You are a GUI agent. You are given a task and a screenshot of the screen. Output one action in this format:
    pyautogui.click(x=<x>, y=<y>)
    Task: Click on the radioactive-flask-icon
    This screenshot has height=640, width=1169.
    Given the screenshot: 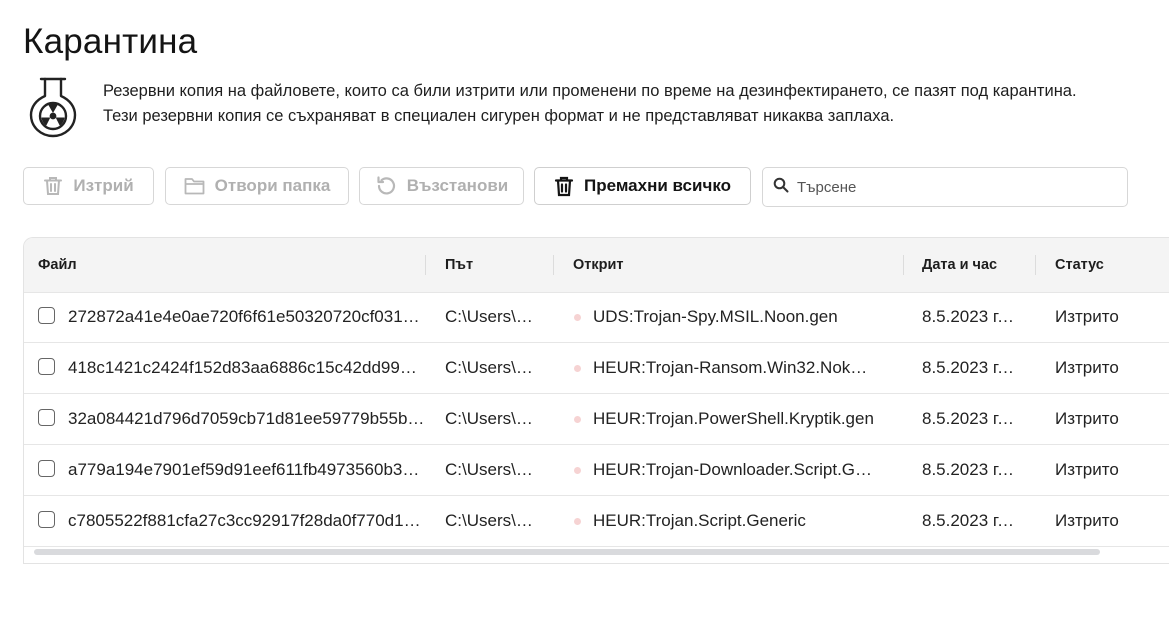 What is the action you would take?
    pyautogui.click(x=53, y=107)
    